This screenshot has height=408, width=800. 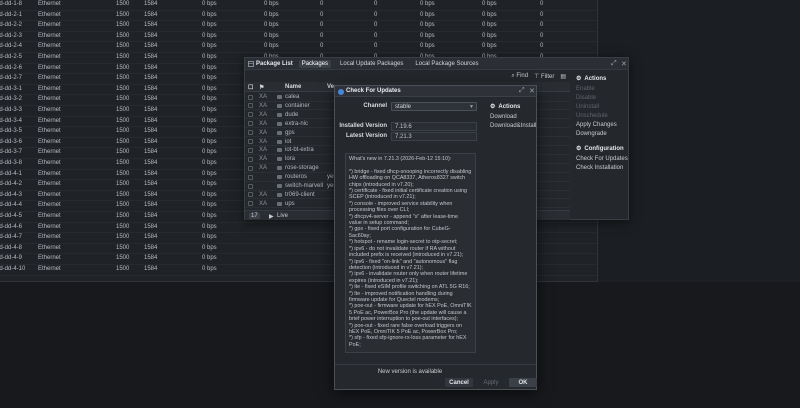 What do you see at coordinates (586, 98) in the screenshot?
I see `package-action-disable: Disable` at bounding box center [586, 98].